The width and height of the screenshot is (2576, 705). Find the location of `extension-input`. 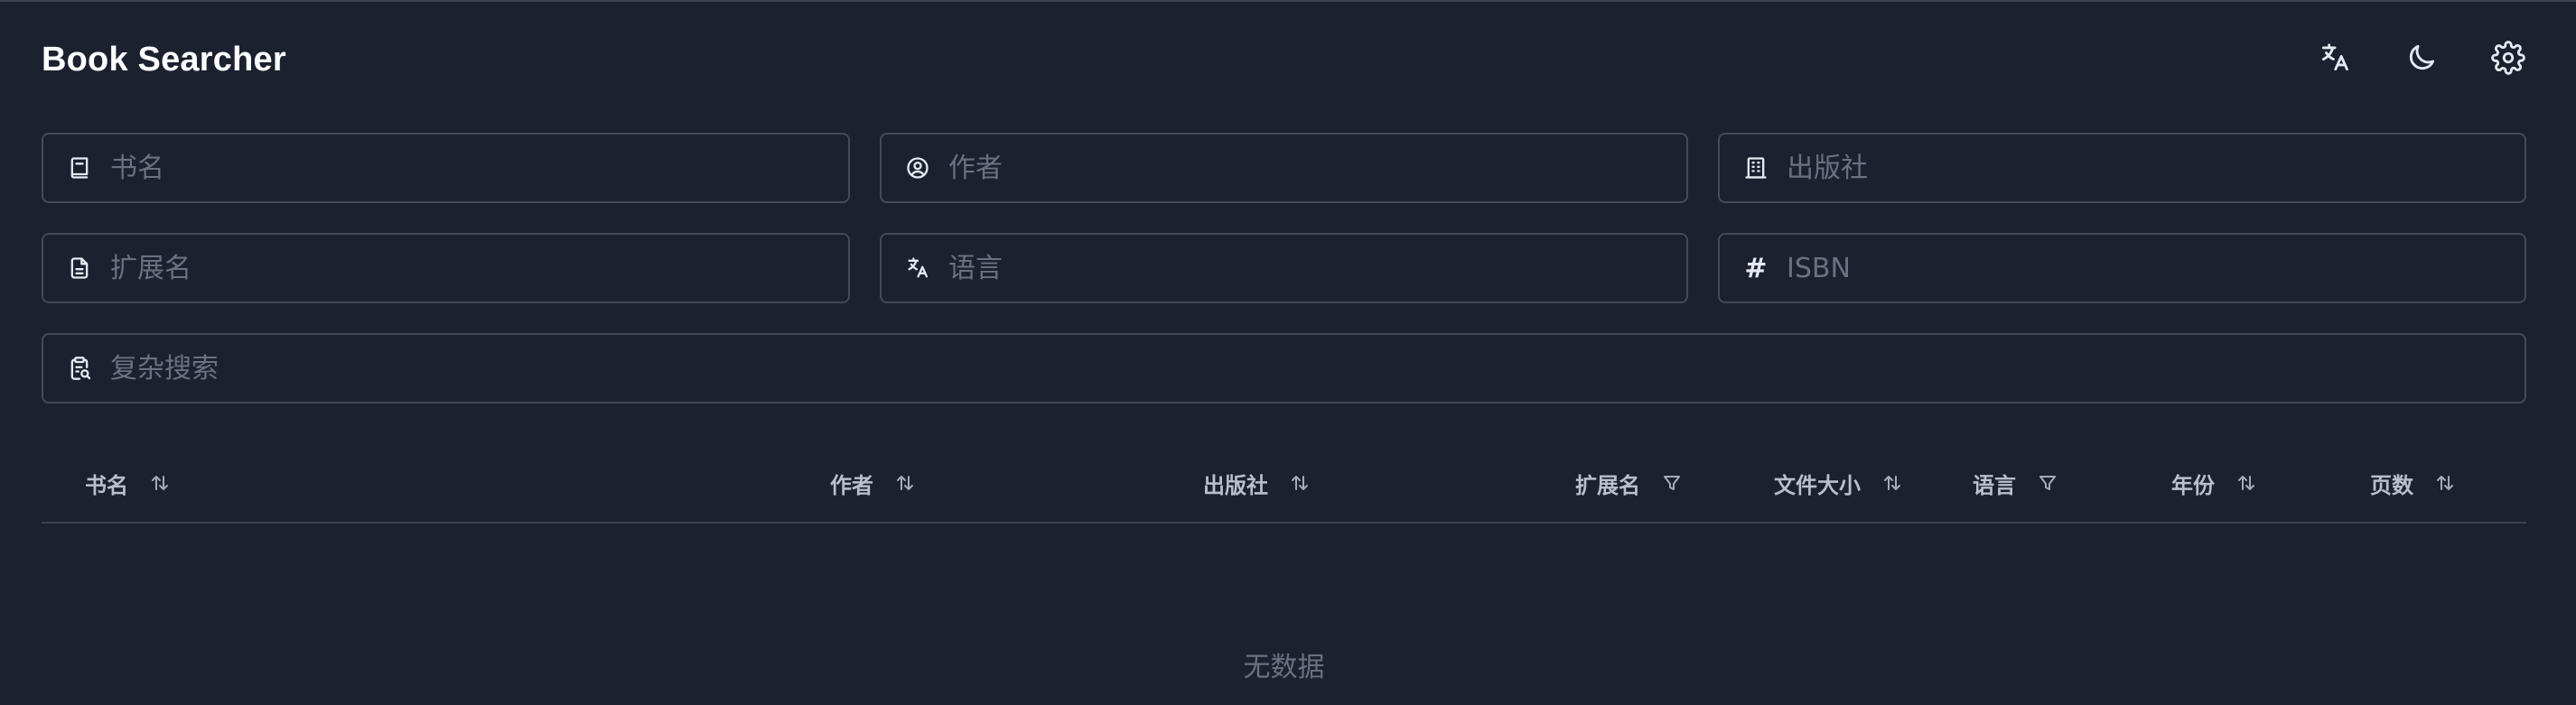

extension-input is located at coordinates (479, 268).